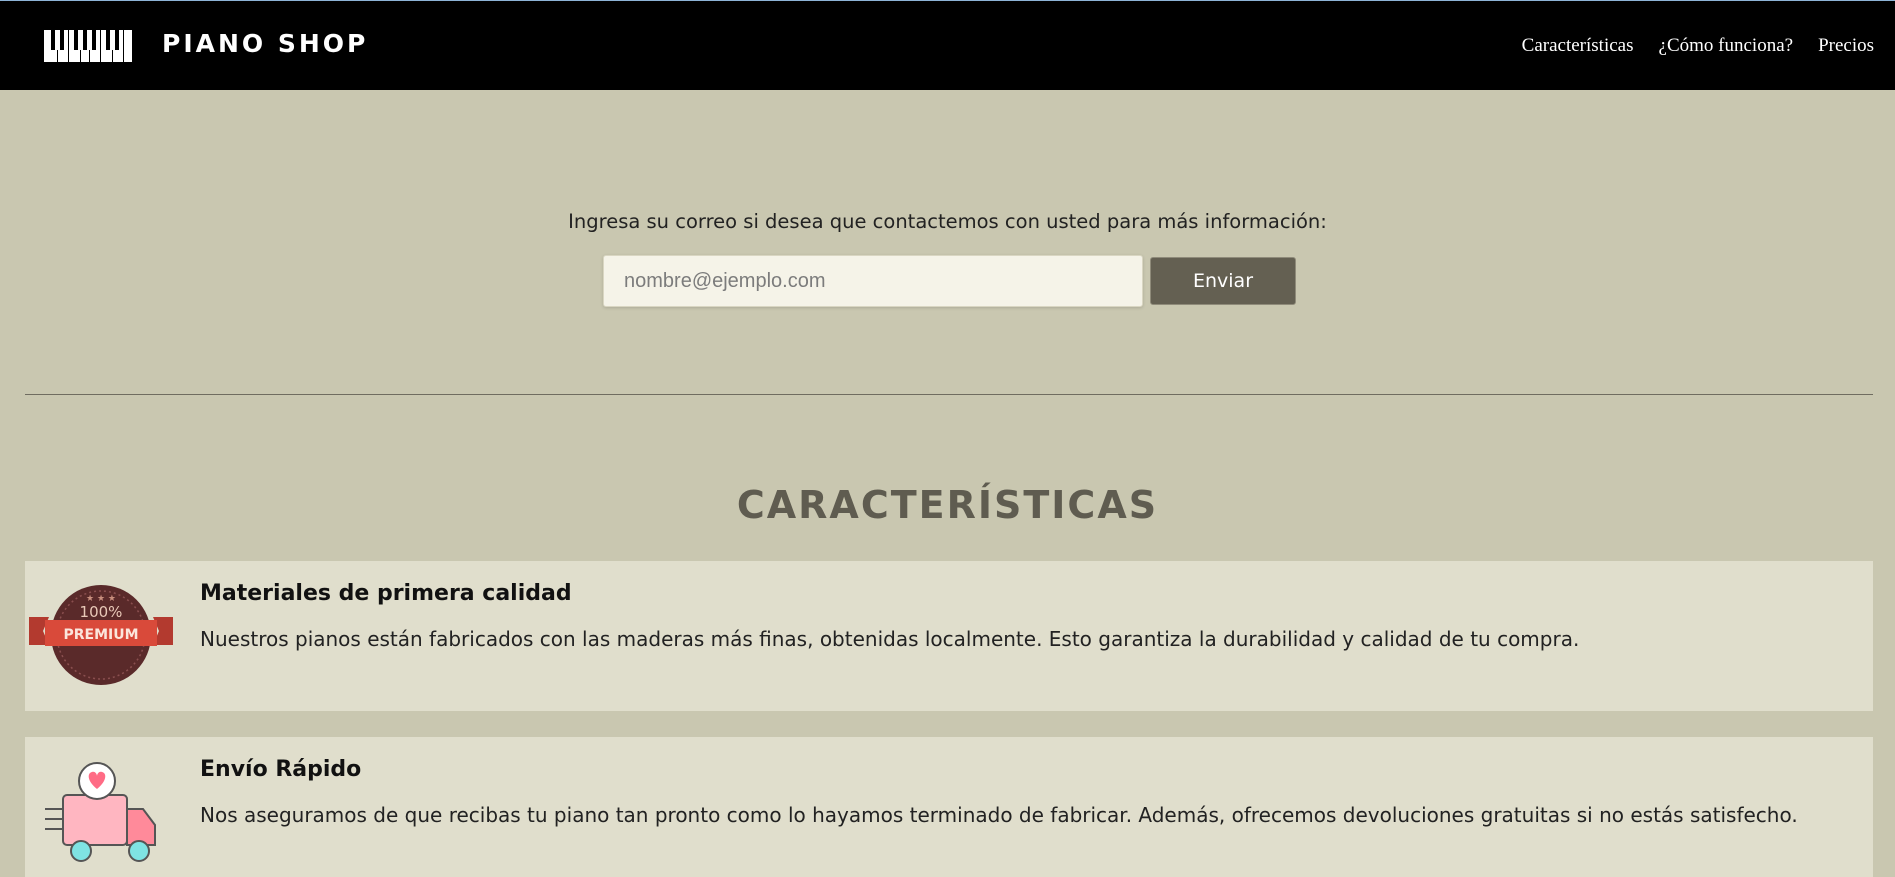 The width and height of the screenshot is (1895, 877). What do you see at coordinates (949, 394) in the screenshot?
I see `section-divider` at bounding box center [949, 394].